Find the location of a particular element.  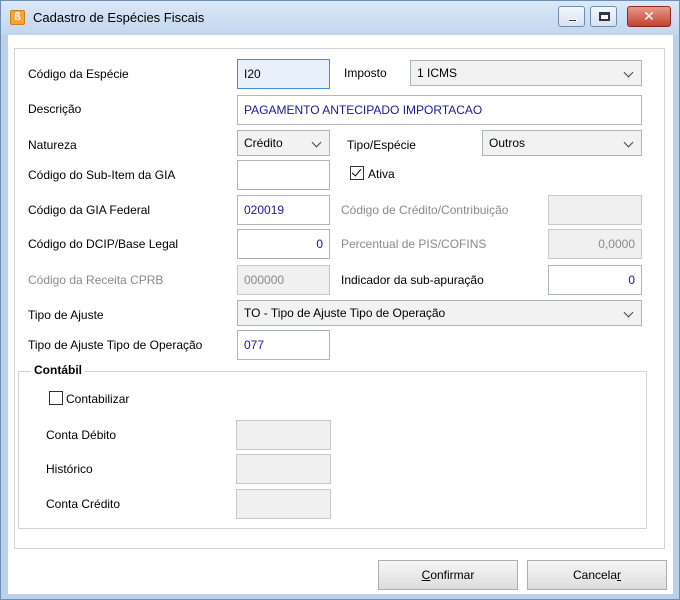

tipo-especie-select: Outros is located at coordinates (562, 143).